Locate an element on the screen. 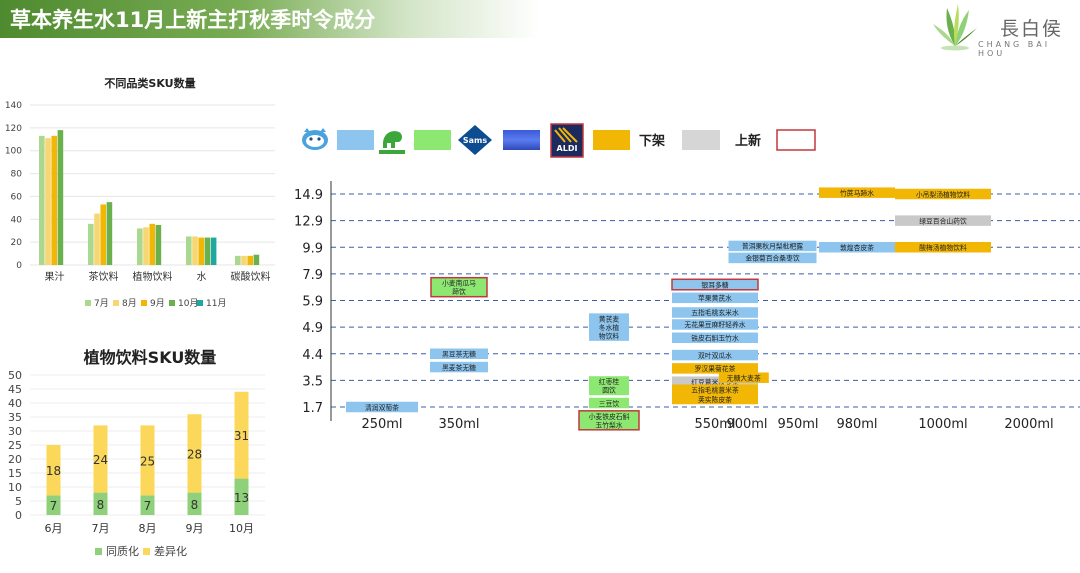  sams-swatch is located at coordinates (521, 140).